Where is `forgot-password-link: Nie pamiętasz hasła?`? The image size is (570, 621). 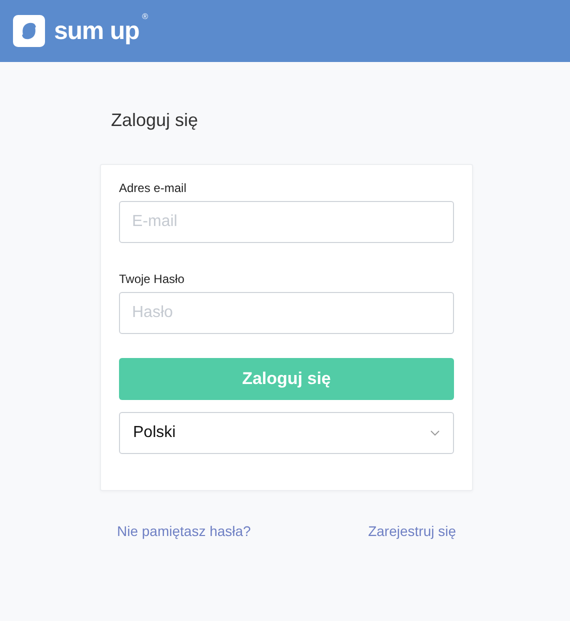 forgot-password-link: Nie pamiętasz hasła? is located at coordinates (184, 531).